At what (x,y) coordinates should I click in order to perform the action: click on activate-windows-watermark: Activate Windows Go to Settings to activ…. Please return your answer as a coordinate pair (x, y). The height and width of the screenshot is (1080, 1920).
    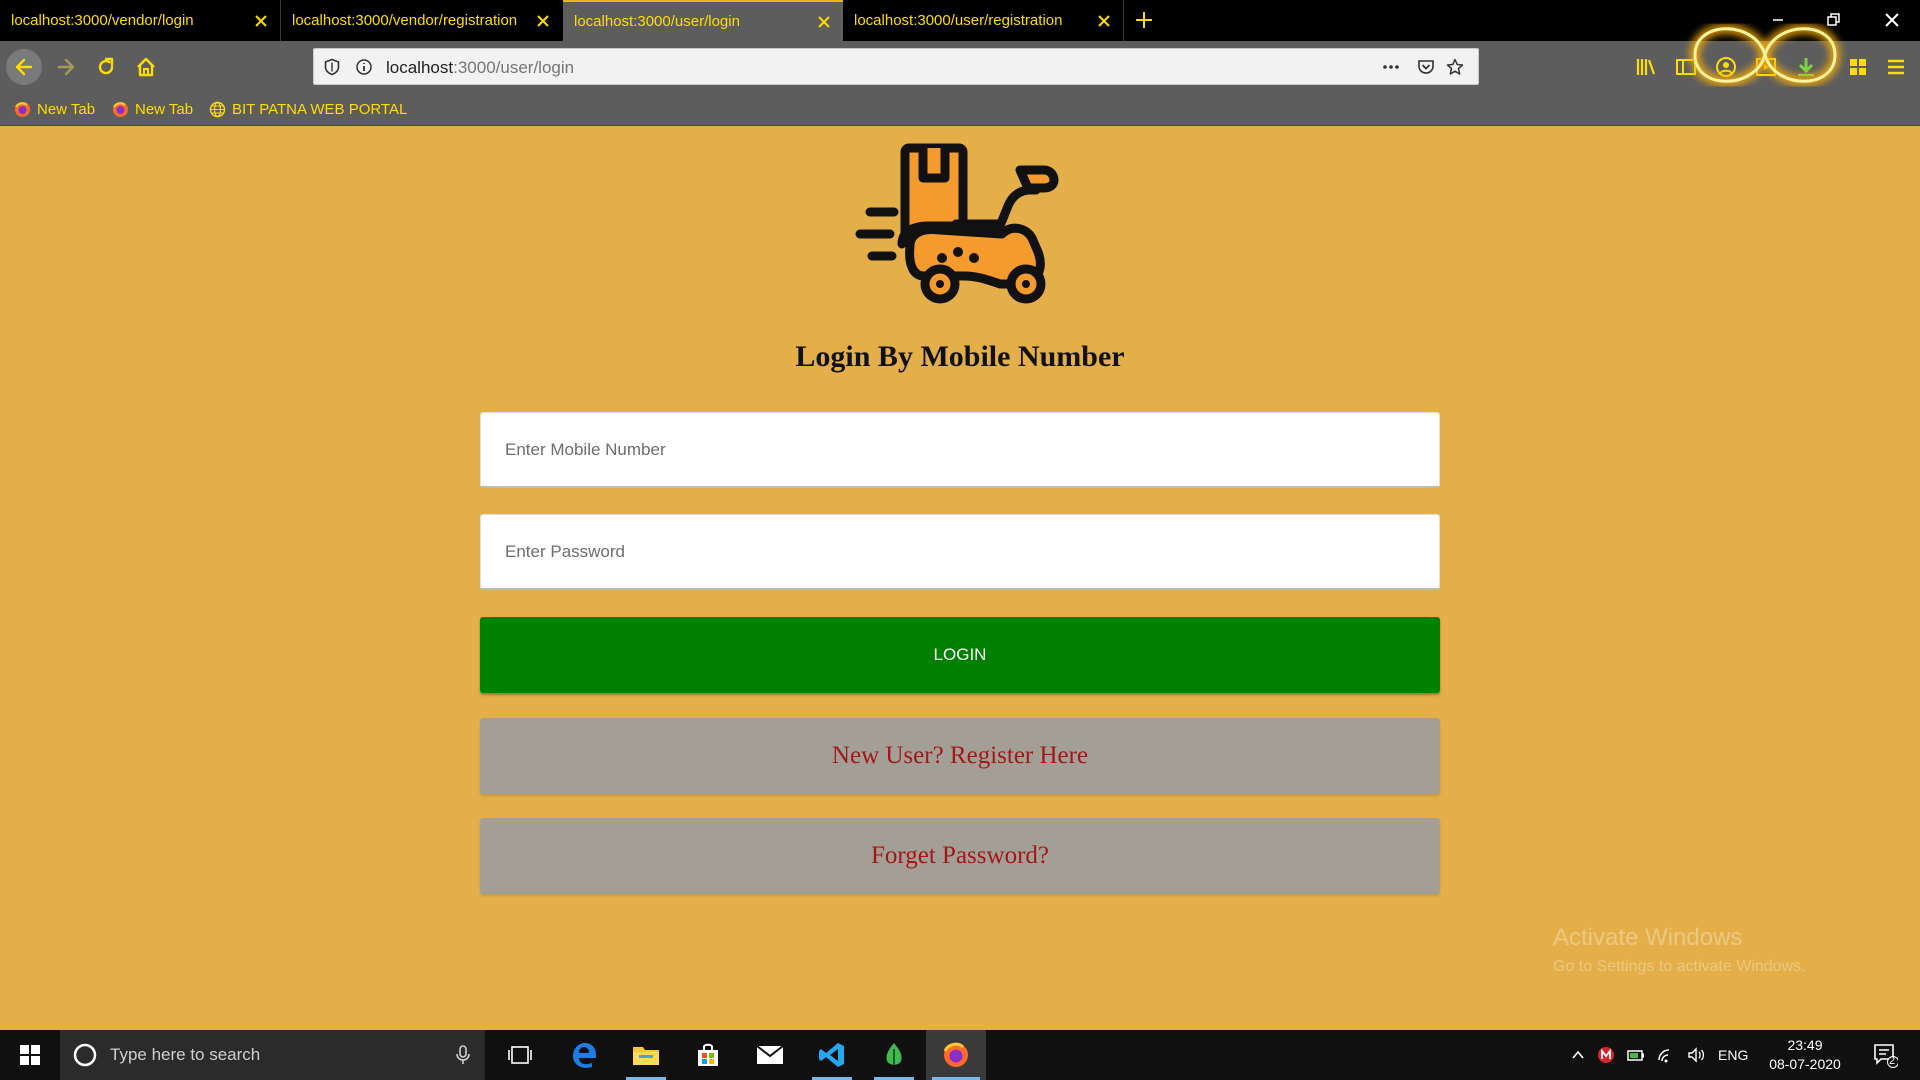
    Looking at the image, I should click on (1679, 950).